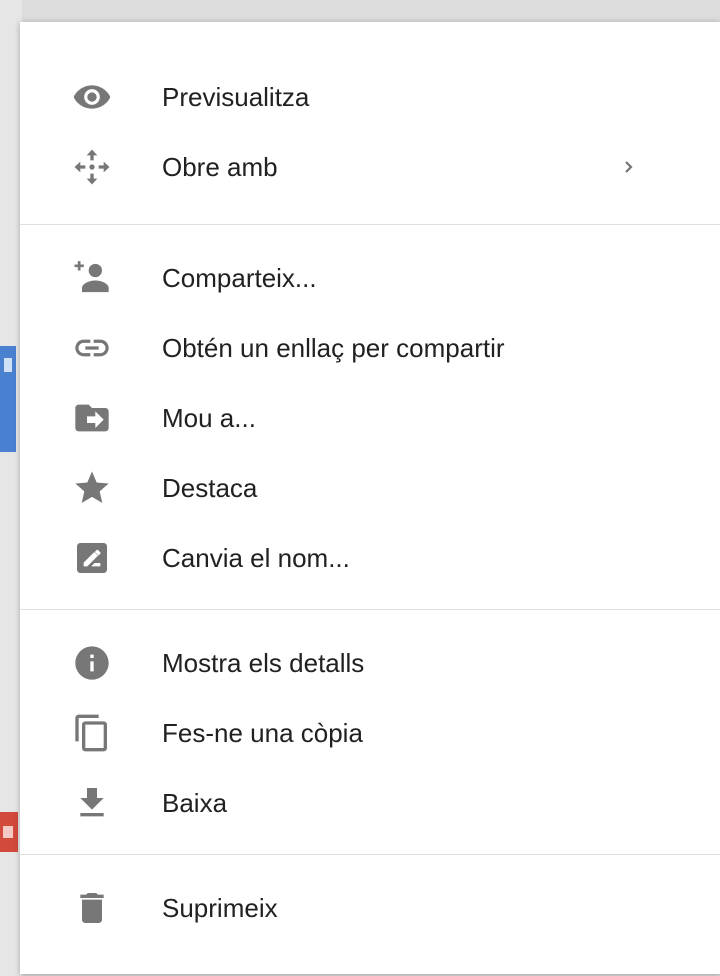  What do you see at coordinates (92, 167) in the screenshot?
I see `open-with-icon` at bounding box center [92, 167].